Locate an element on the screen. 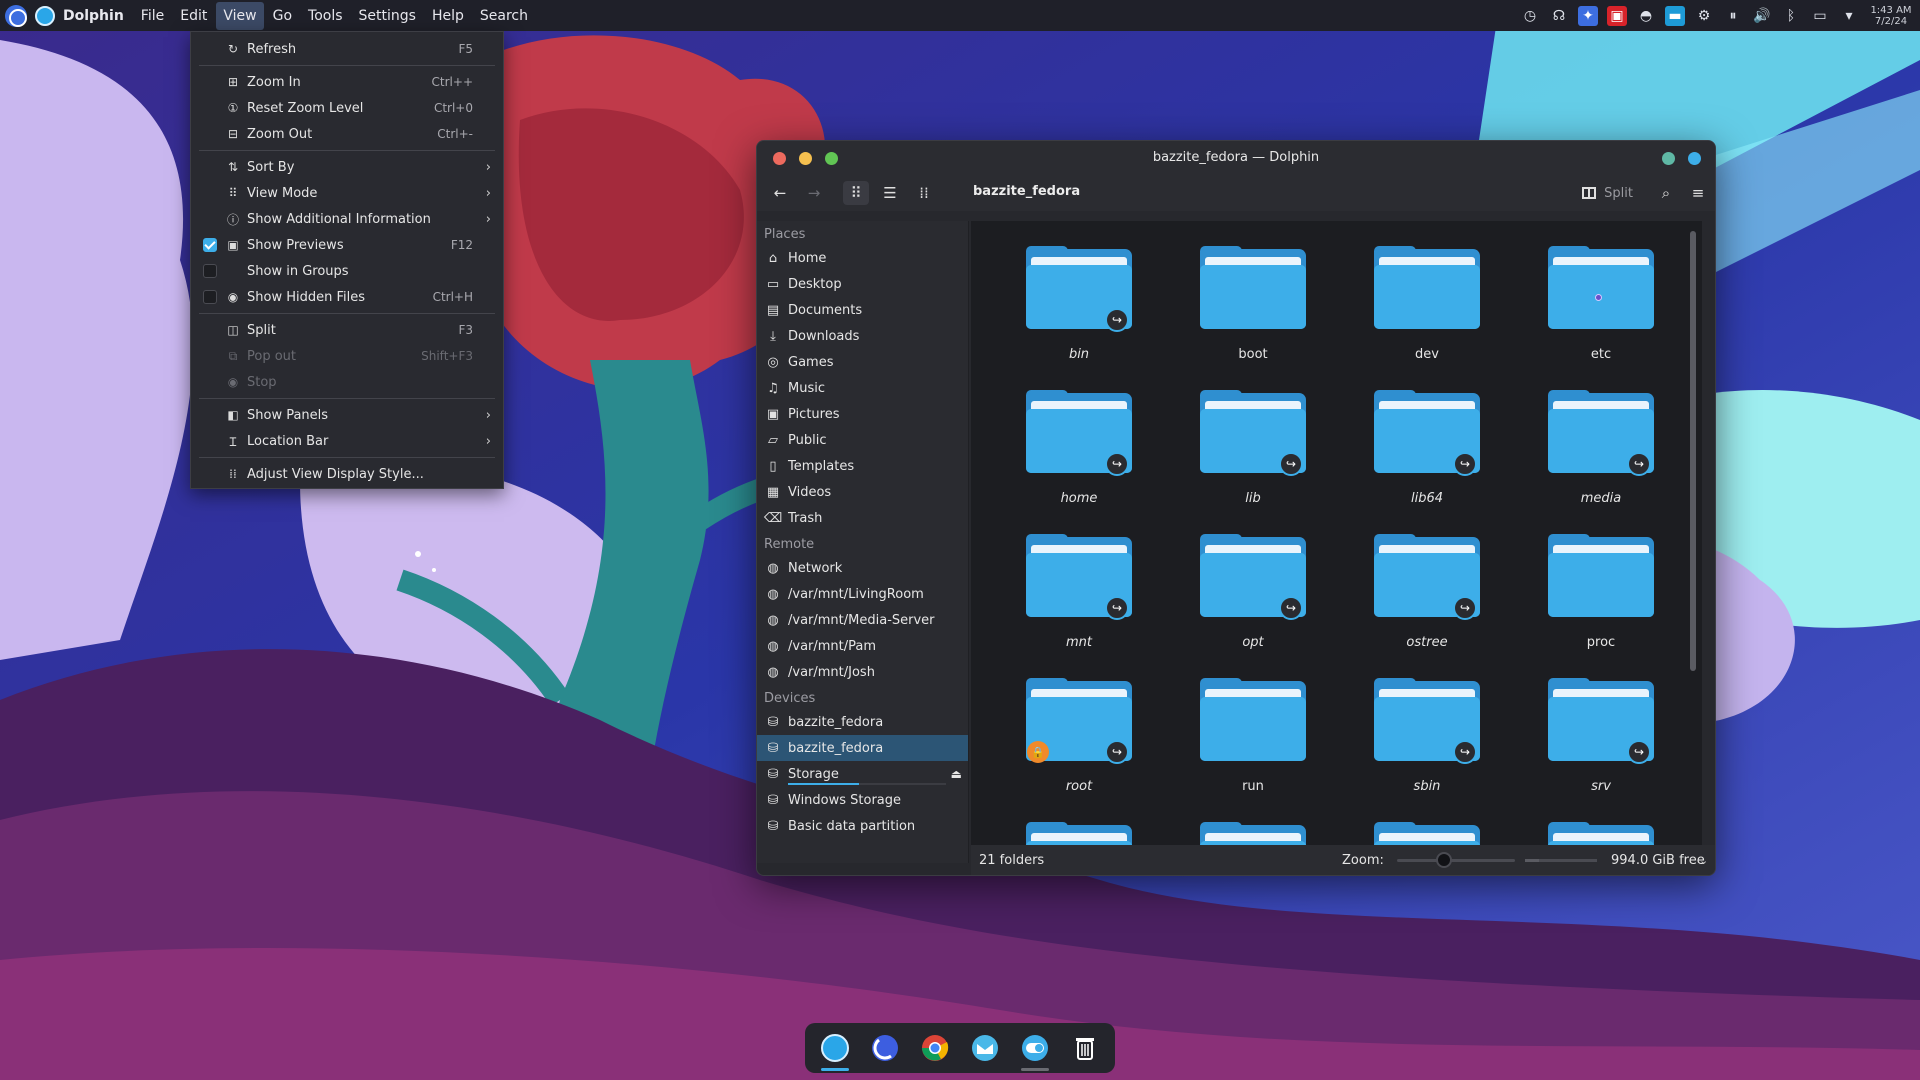 This screenshot has width=1920, height=1080. sidebar-item-videos: ▦ Videos is located at coordinates (862, 492).